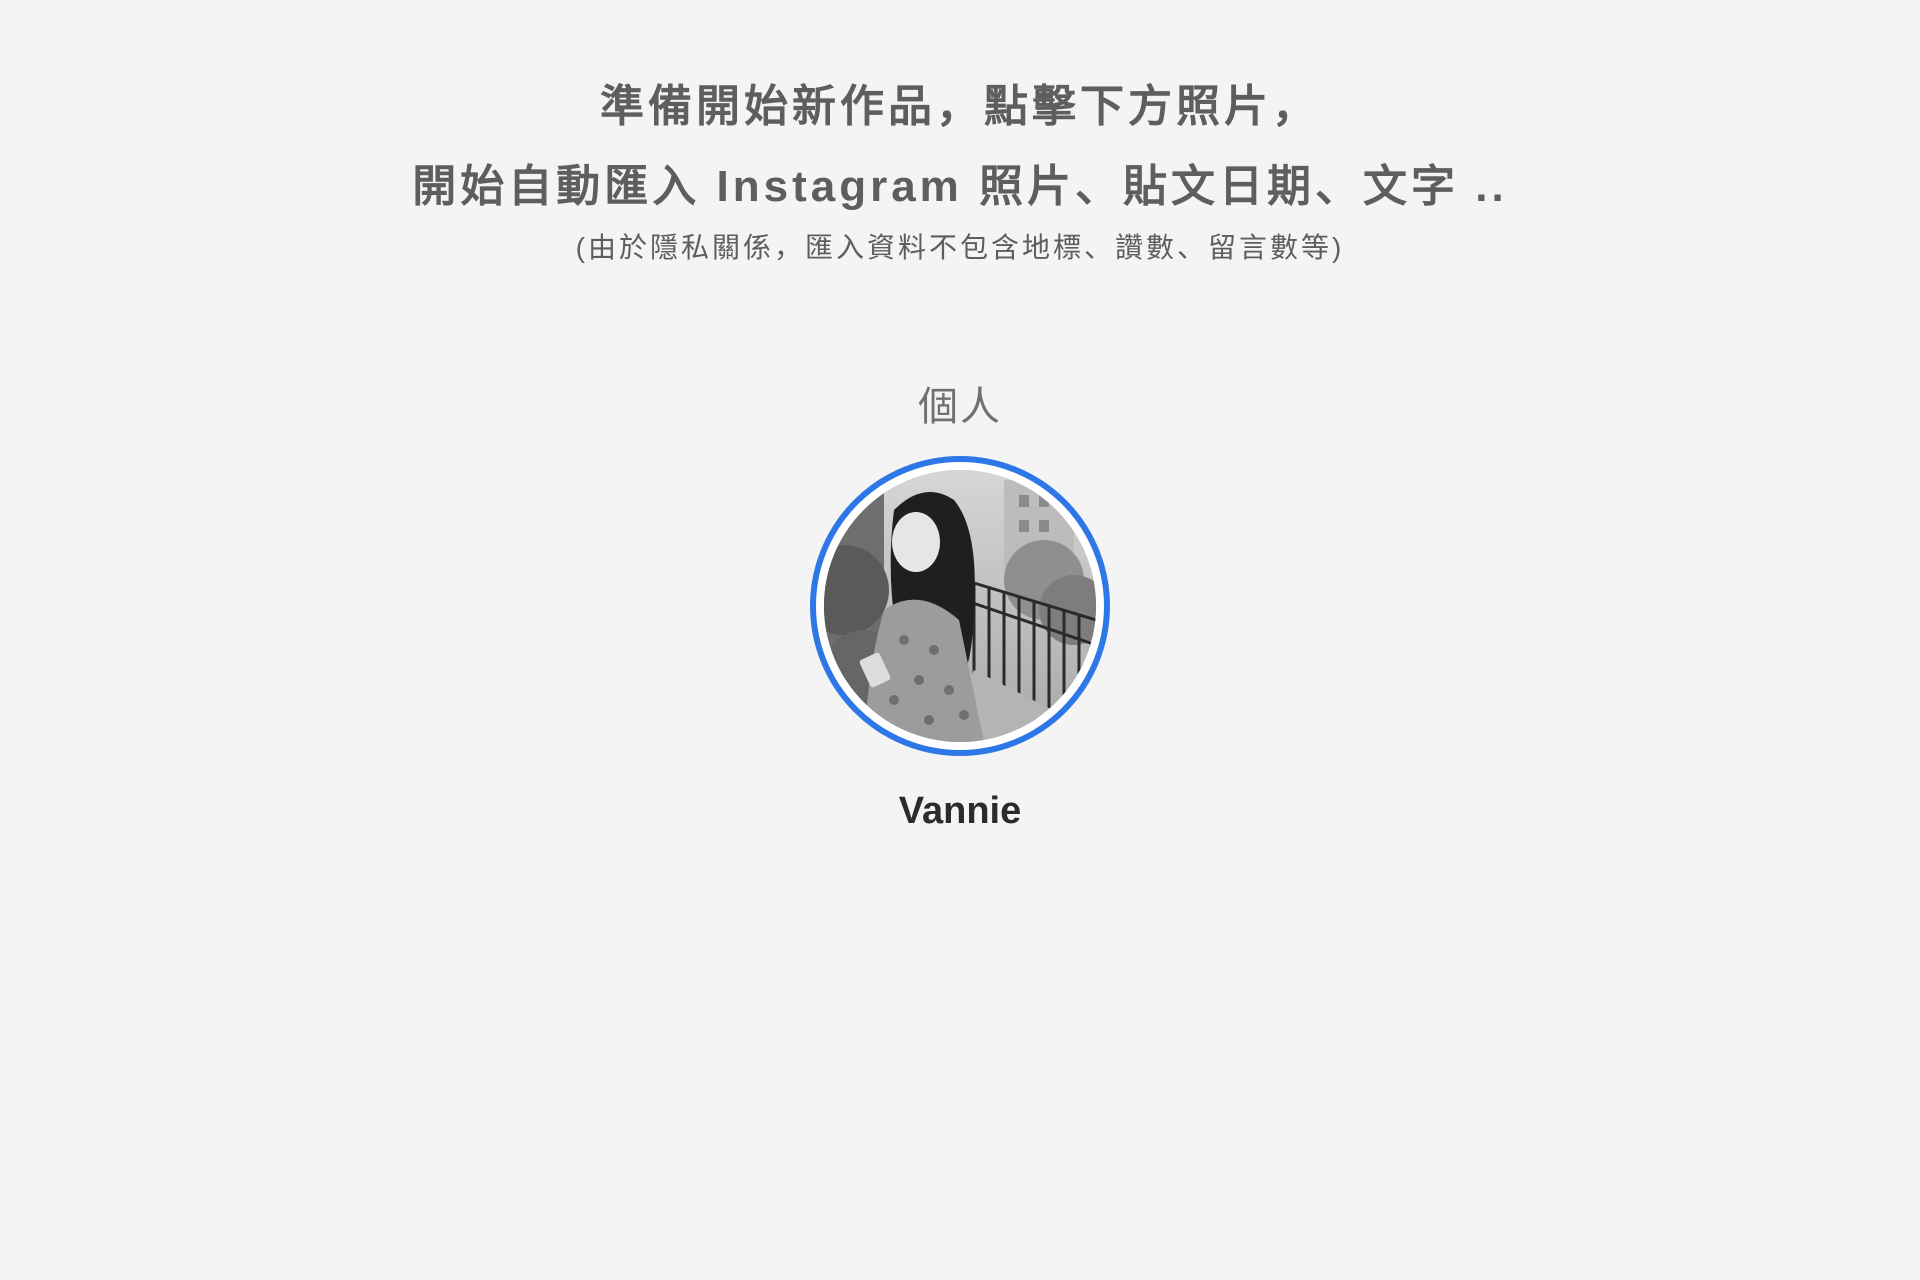 The height and width of the screenshot is (1280, 1920). What do you see at coordinates (960, 247) in the screenshot?
I see `privacy-note: (由於隱私關係，匯入資料不包含地標、讚數、留言數等)` at bounding box center [960, 247].